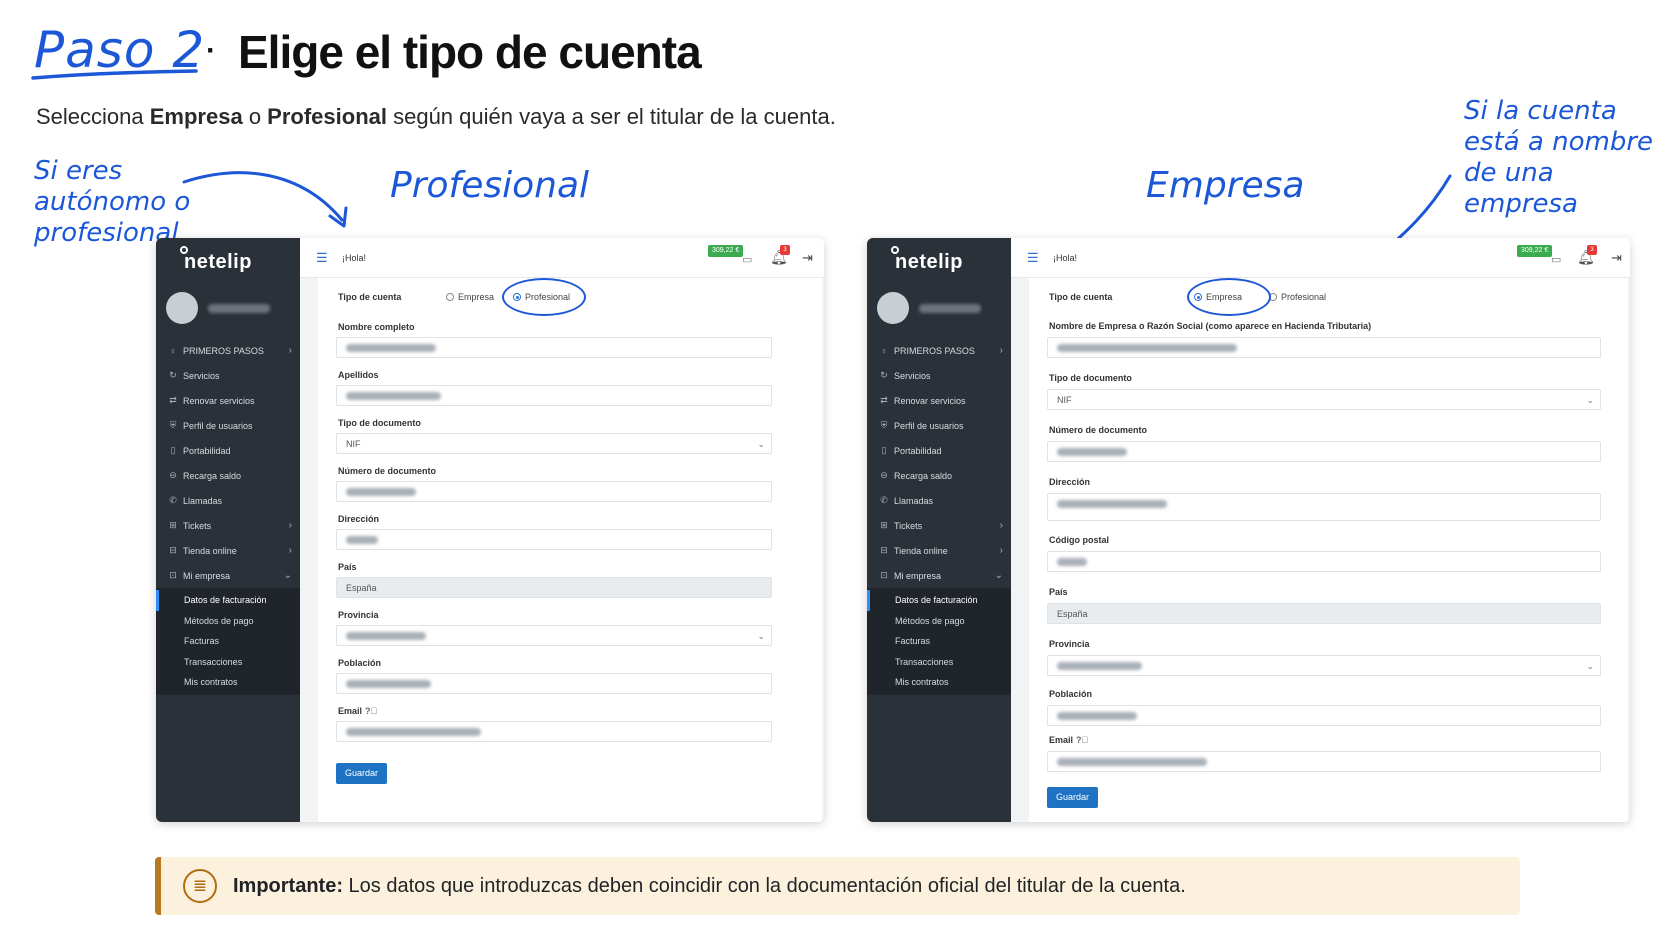 This screenshot has width=1672, height=941. I want to click on radio-empresa: Empresa, so click(470, 297).